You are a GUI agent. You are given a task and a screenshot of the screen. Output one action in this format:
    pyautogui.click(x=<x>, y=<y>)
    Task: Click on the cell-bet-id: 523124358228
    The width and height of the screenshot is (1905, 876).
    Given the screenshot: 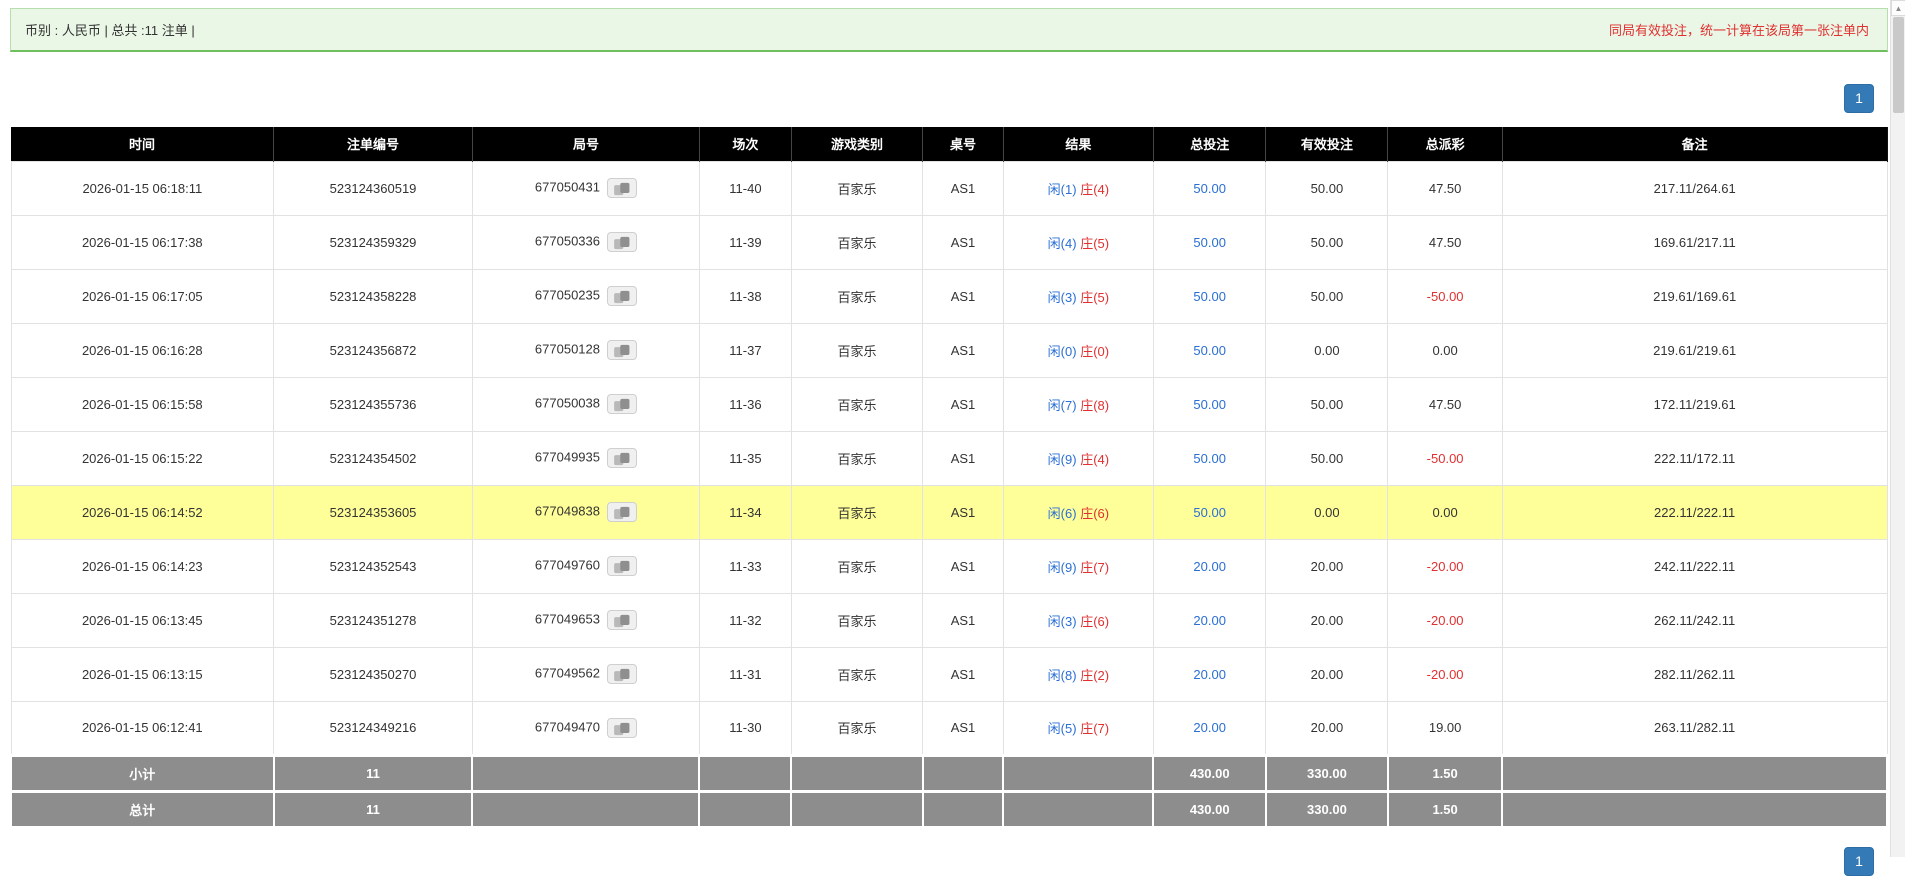 What is the action you would take?
    pyautogui.click(x=373, y=296)
    